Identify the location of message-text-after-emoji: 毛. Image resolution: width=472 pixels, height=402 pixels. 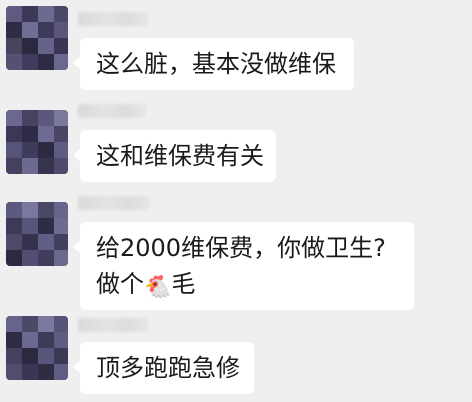
(183, 284).